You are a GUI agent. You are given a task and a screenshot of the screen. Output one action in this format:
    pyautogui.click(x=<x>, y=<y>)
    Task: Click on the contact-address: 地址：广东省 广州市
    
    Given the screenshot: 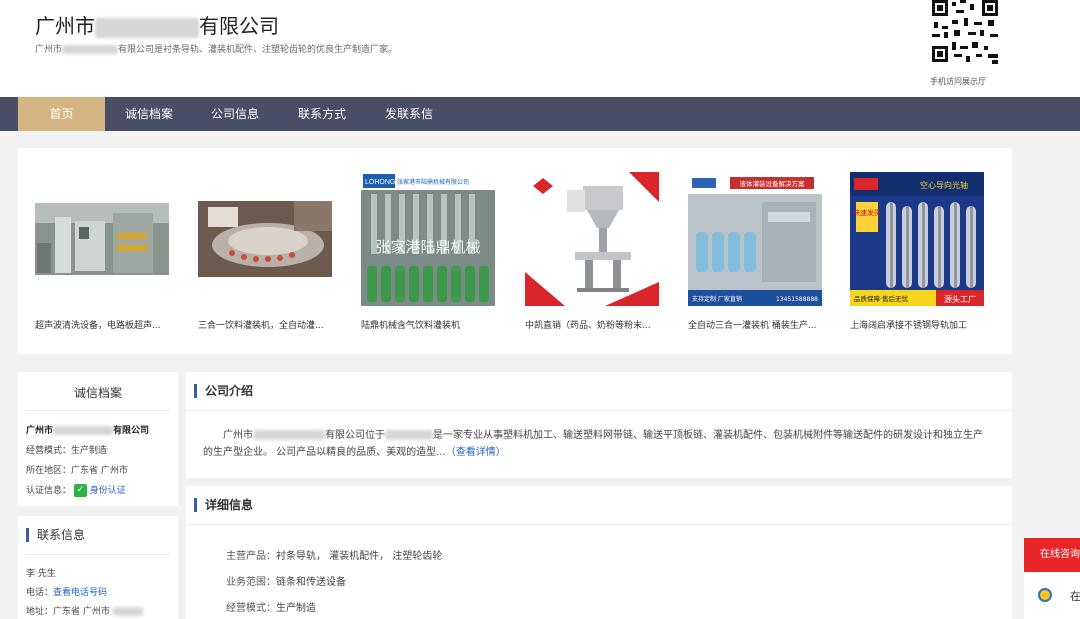 What is the action you would take?
    pyautogui.click(x=84, y=610)
    